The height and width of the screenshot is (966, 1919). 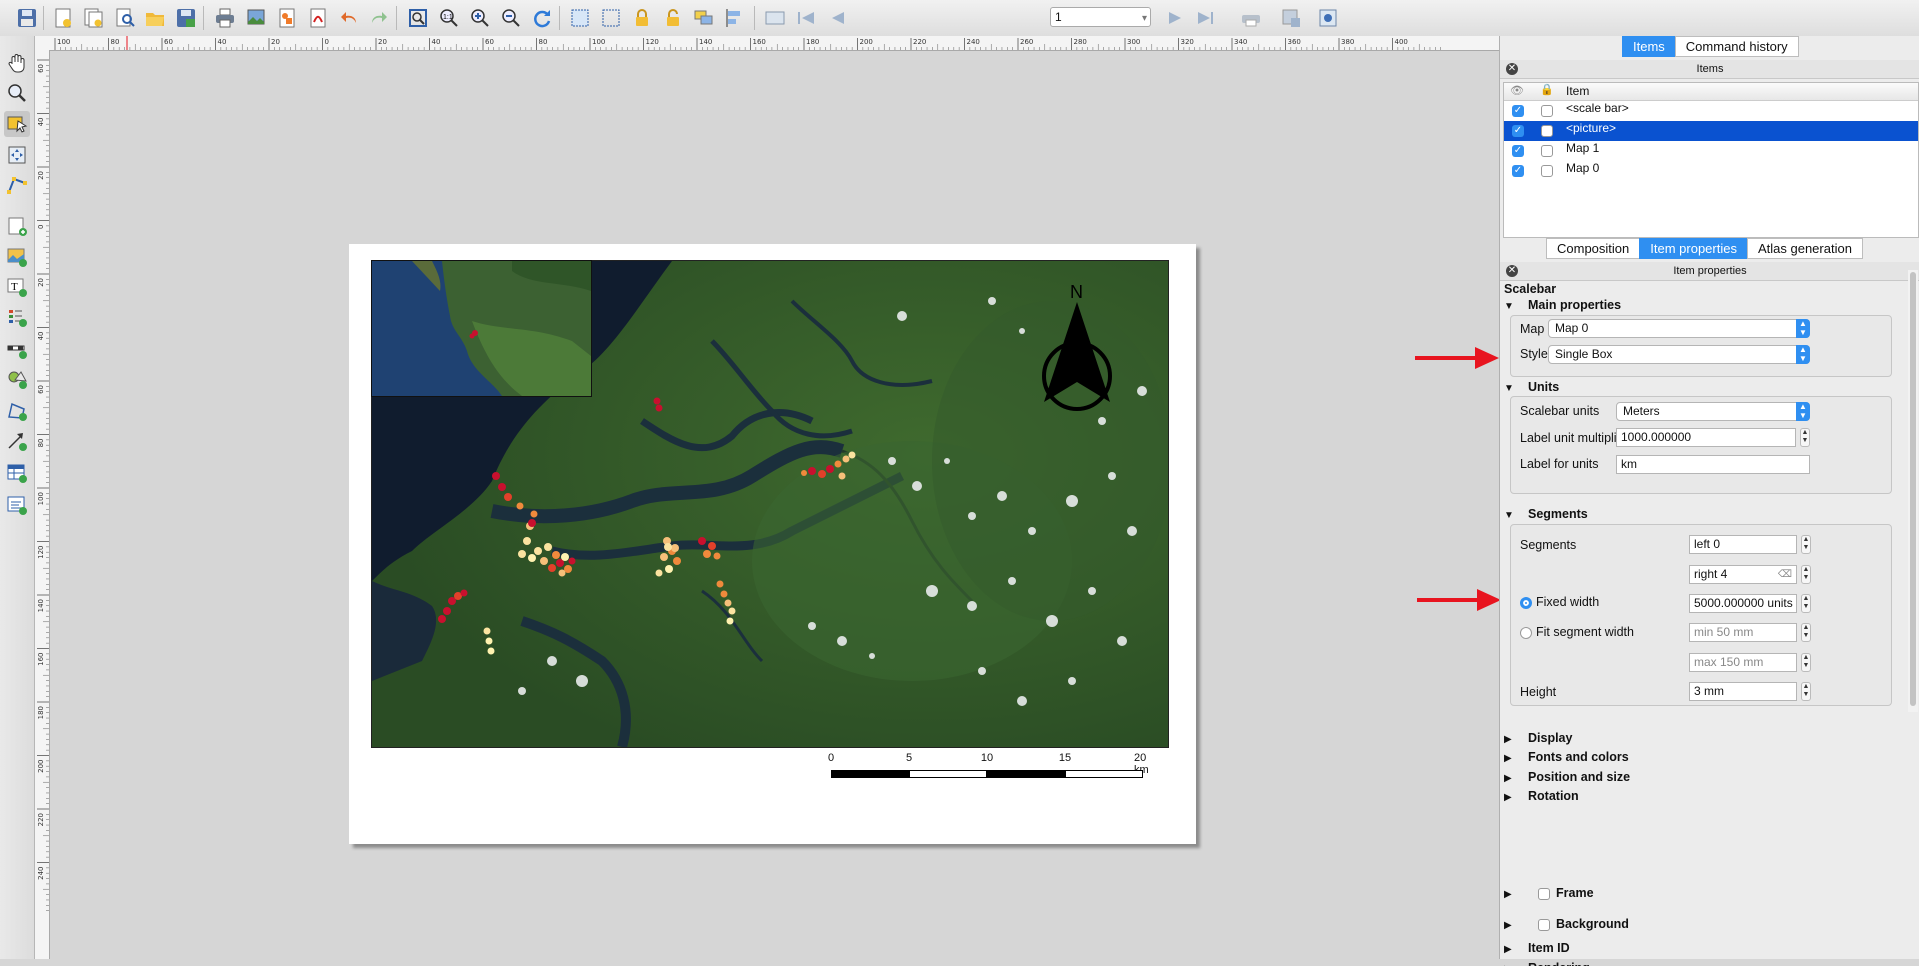 What do you see at coordinates (1328, 18) in the screenshot?
I see `atlas-settings-icon` at bounding box center [1328, 18].